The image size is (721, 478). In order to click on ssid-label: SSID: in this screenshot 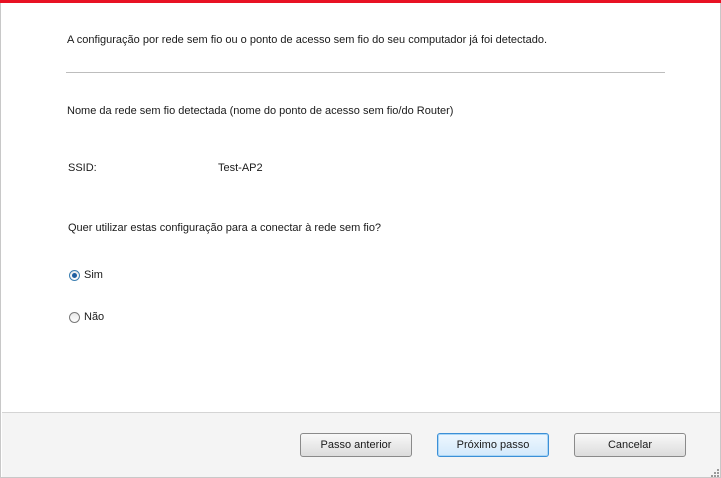, I will do `click(82, 168)`.